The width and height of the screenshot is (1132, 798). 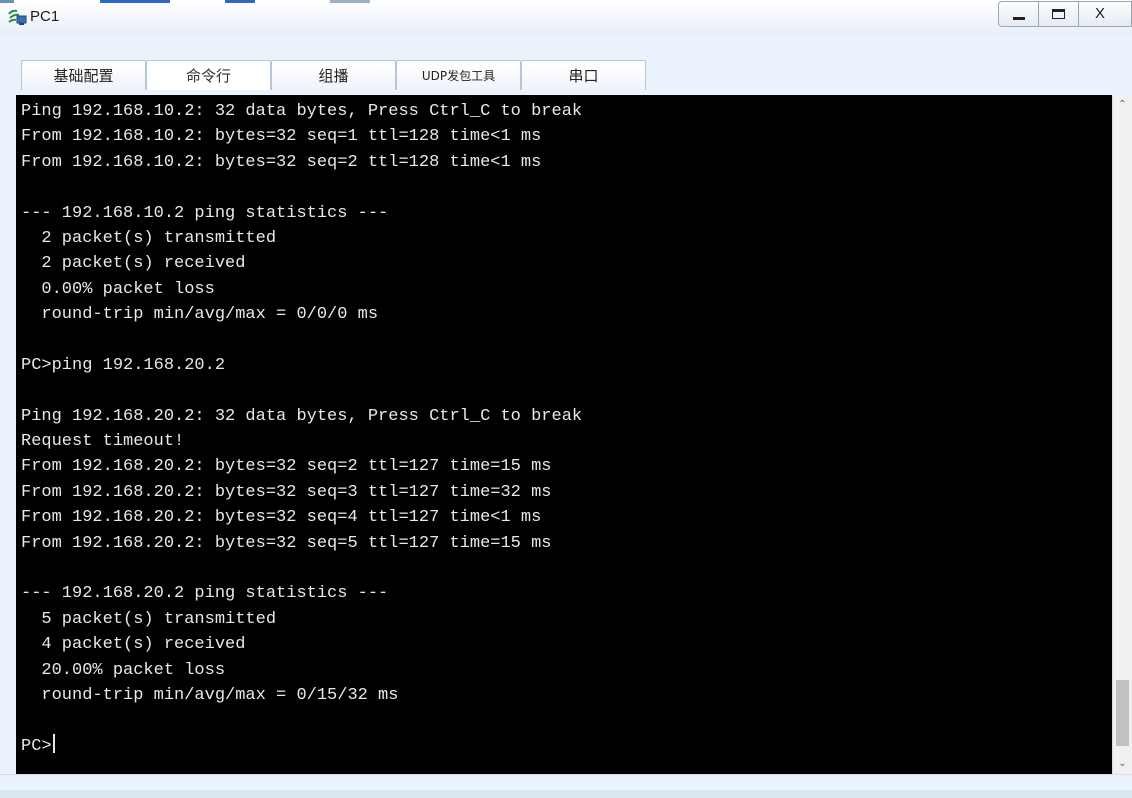 I want to click on tab-command-line: 命令行, so click(x=208, y=75).